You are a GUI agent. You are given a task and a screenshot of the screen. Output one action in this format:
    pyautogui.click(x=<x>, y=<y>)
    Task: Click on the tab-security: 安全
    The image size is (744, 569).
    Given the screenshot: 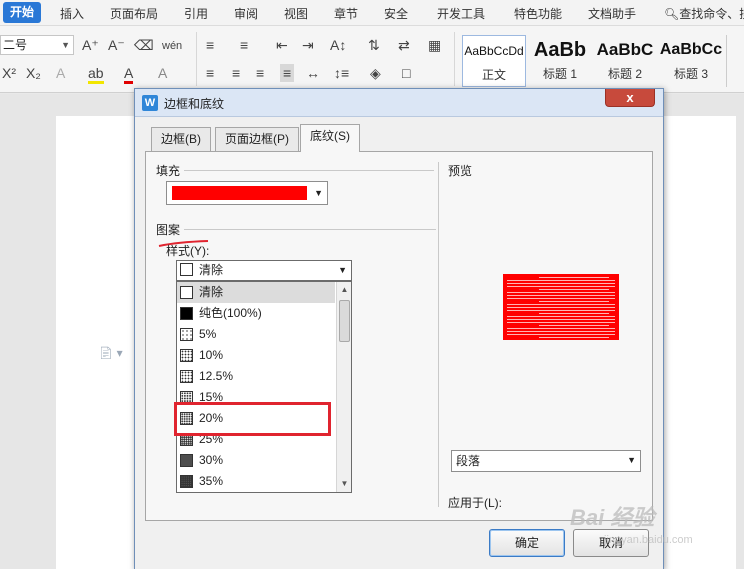 What is the action you would take?
    pyautogui.click(x=396, y=13)
    